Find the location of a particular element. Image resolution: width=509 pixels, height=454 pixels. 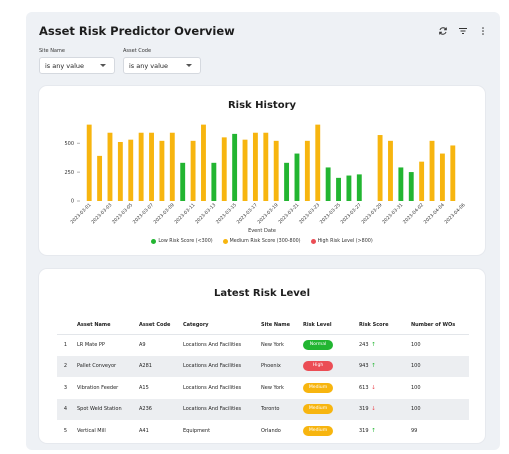

column-header: Asset Name is located at coordinates (105, 326).